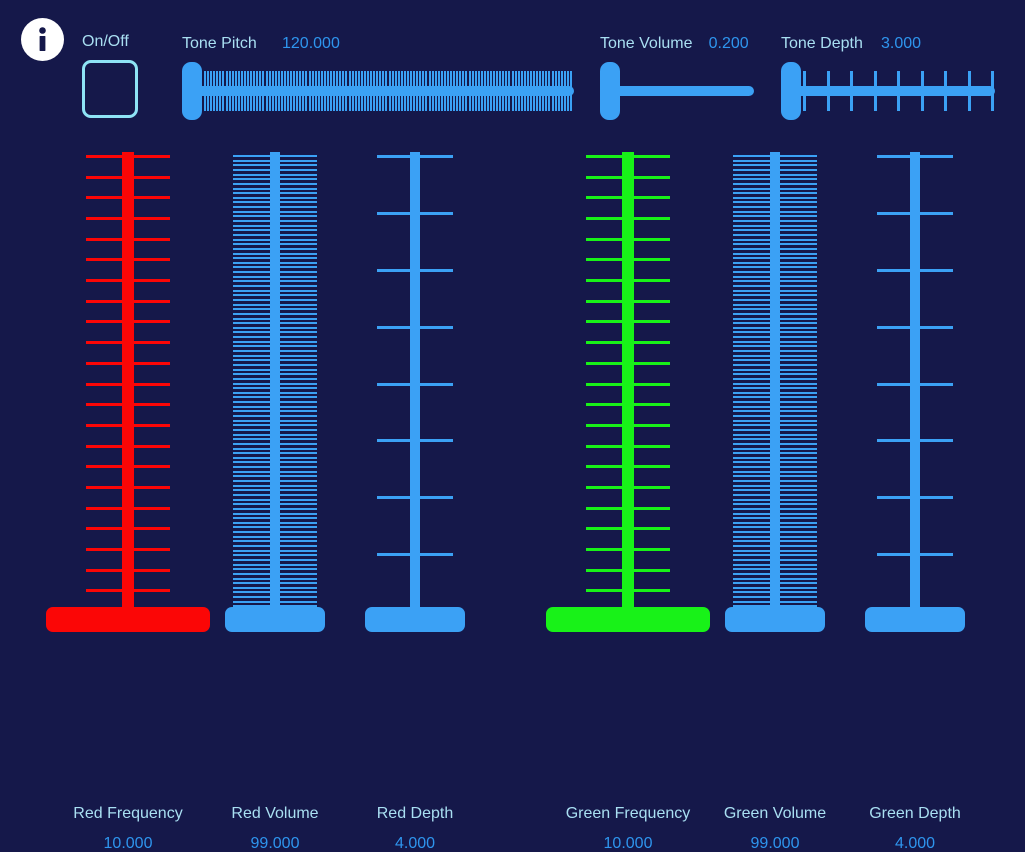 The image size is (1025, 852). Describe the element at coordinates (728, 43) in the screenshot. I see `slider-value-tone-volume: 0.200` at that location.